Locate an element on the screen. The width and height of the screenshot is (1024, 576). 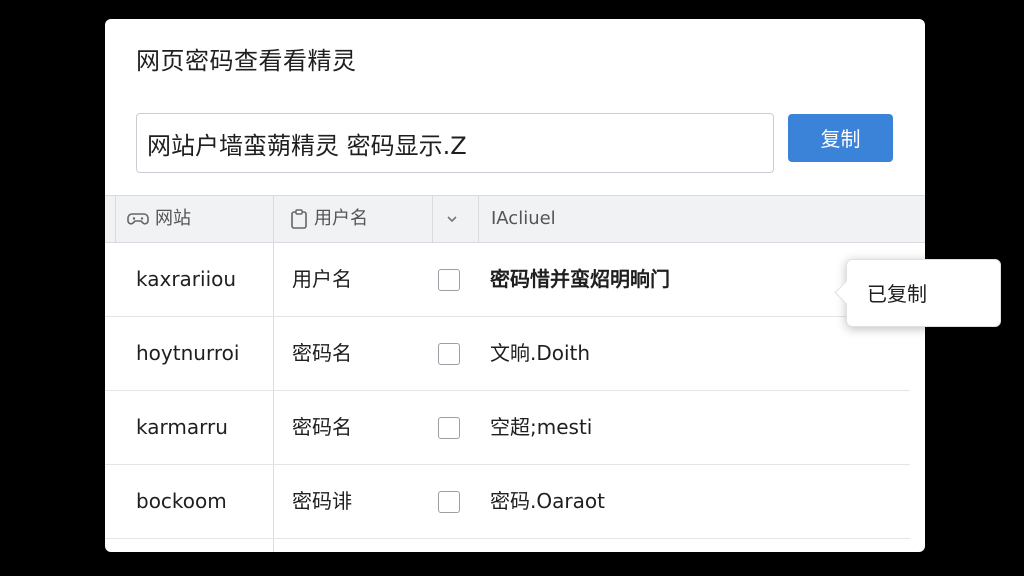
table-row: bockoom 密码诽 密码.Oaraot is located at coordinates (507, 502).